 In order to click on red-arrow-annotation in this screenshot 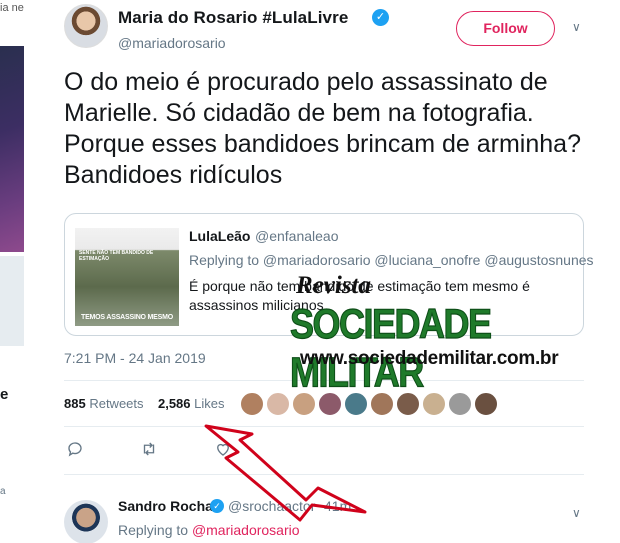, I will do `click(285, 473)`.